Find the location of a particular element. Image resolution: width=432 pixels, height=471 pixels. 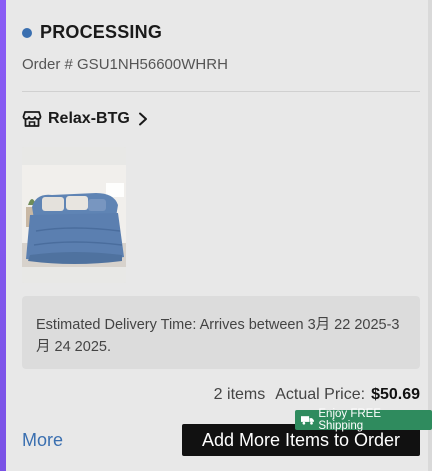

order-status: PROCESSING is located at coordinates (92, 32).